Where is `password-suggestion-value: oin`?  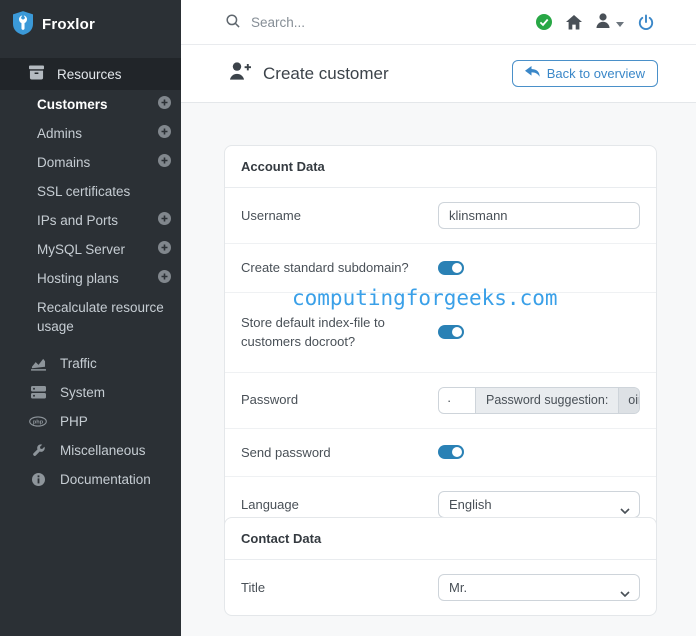 password-suggestion-value: oin is located at coordinates (628, 400).